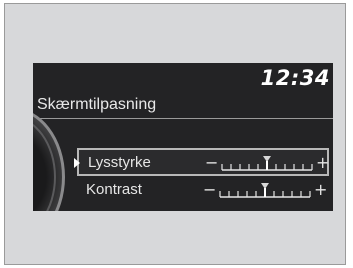  What do you see at coordinates (201, 162) in the screenshot?
I see `setting-row-brightness: Lysstyrke − +` at bounding box center [201, 162].